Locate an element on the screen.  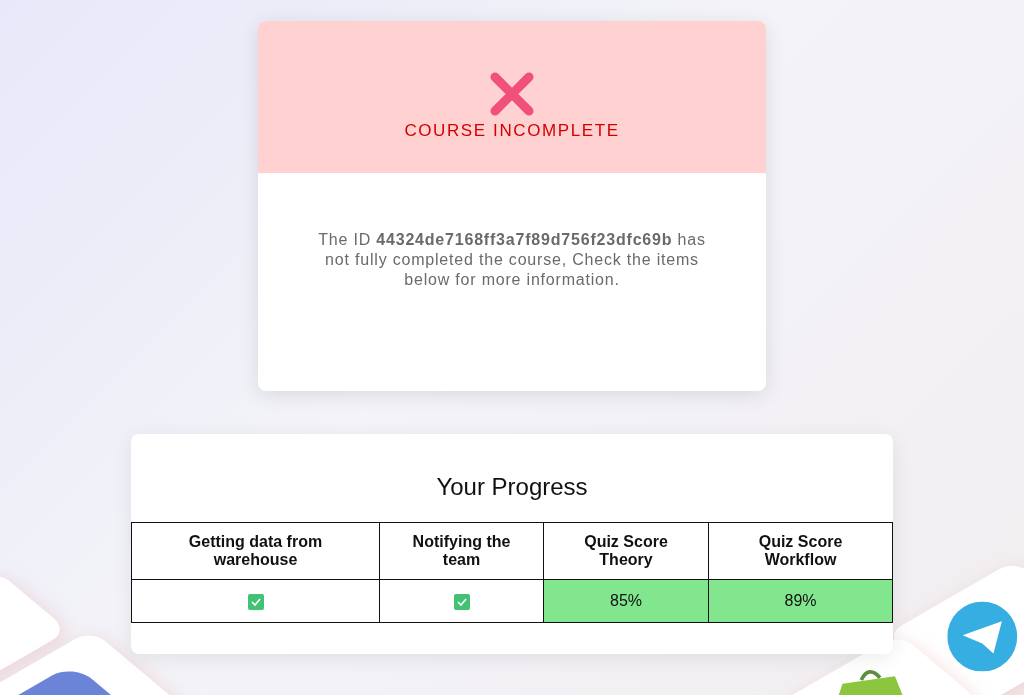
paper-plane-icon is located at coordinates (982, 636).